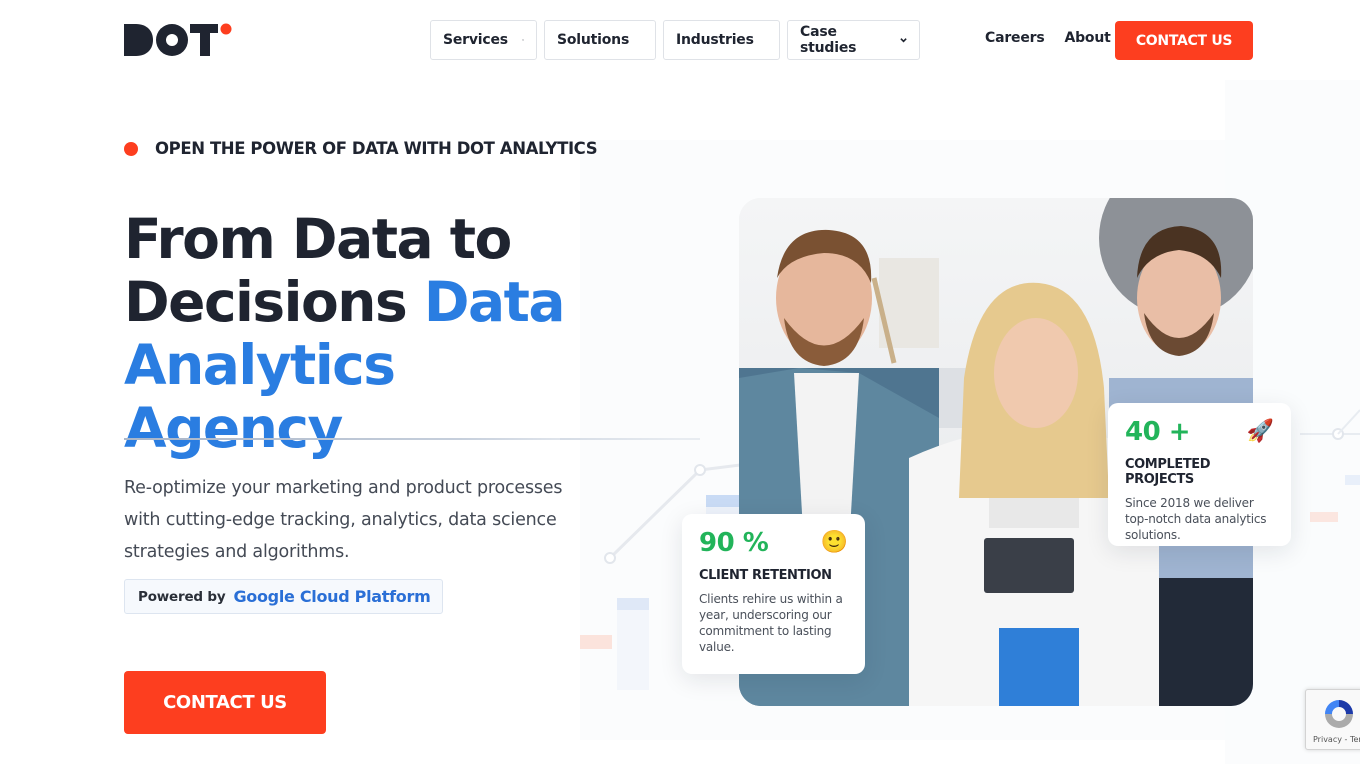  Describe the element at coordinates (593, 40) in the screenshot. I see `nav-dropdown-label: Solutions` at that location.